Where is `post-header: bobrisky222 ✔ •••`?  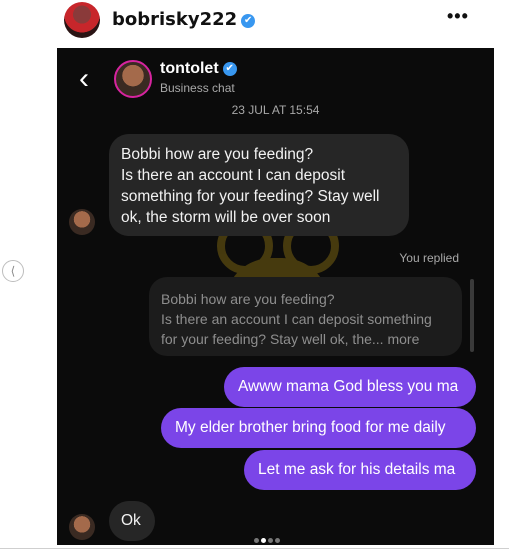 post-header: bobrisky222 ✔ ••• is located at coordinates (254, 20).